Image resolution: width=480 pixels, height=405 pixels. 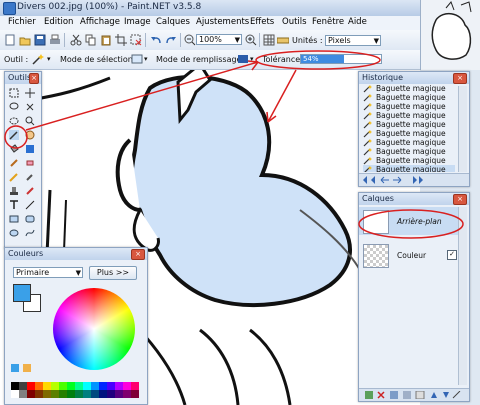 I want to click on layer-highlight-ellipse, so click(x=411, y=224).